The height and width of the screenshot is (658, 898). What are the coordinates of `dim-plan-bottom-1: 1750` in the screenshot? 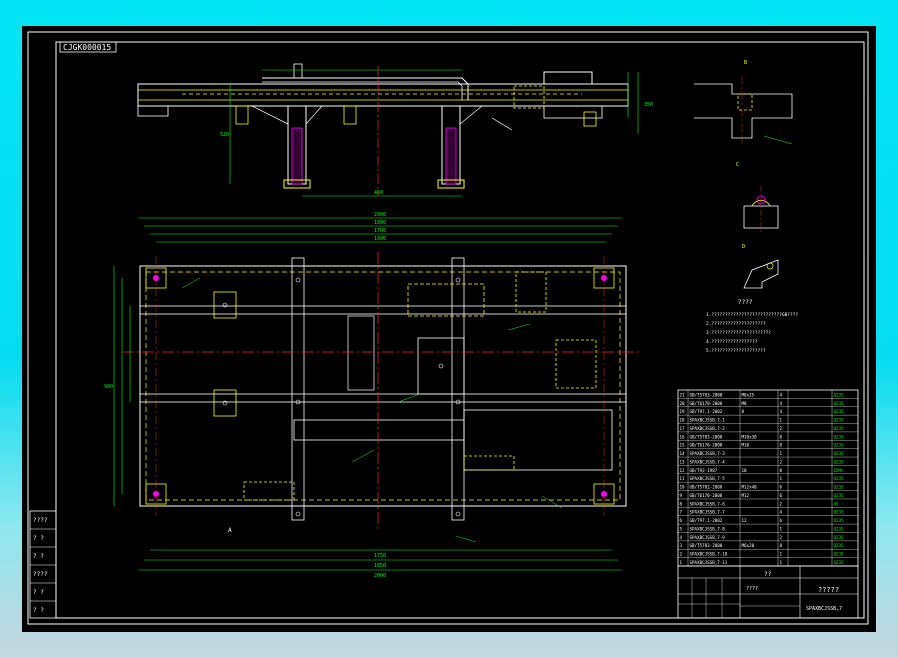 It's located at (380, 556).